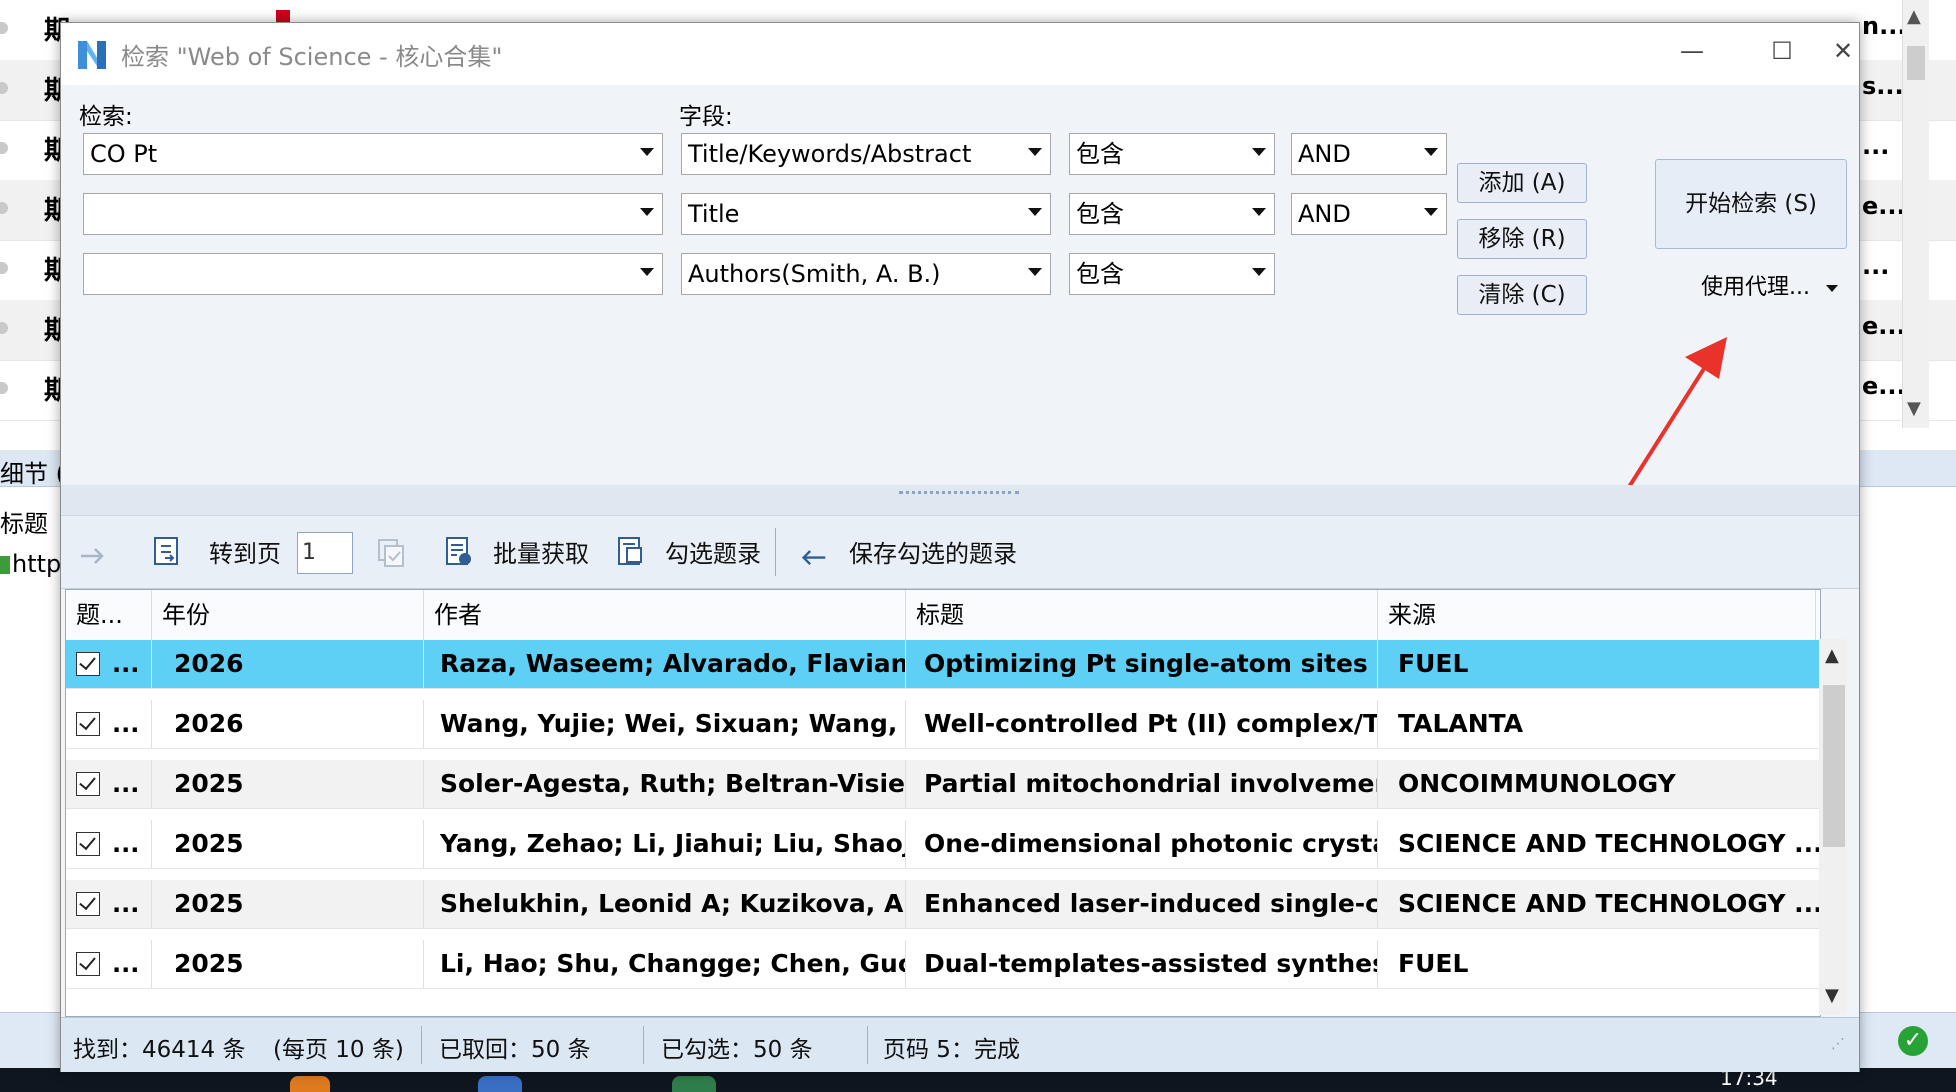 Image resolution: width=1956 pixels, height=1092 pixels. What do you see at coordinates (391, 551) in the screenshot?
I see `go-page-icon` at bounding box center [391, 551].